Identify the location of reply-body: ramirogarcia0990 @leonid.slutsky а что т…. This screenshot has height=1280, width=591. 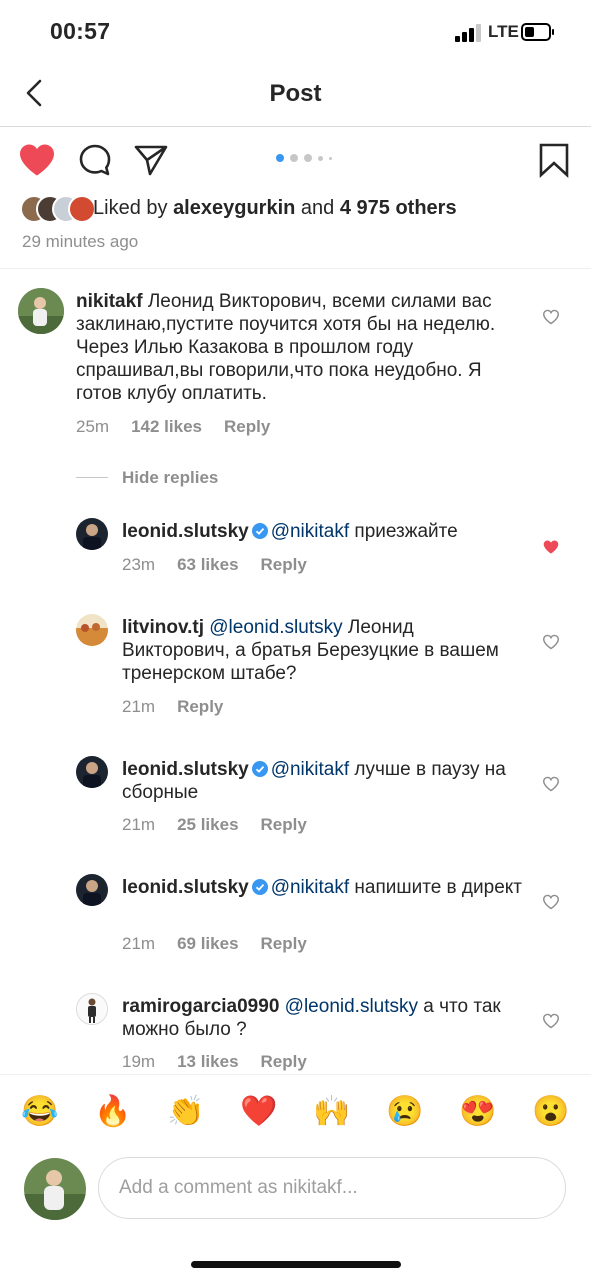
(322, 1018).